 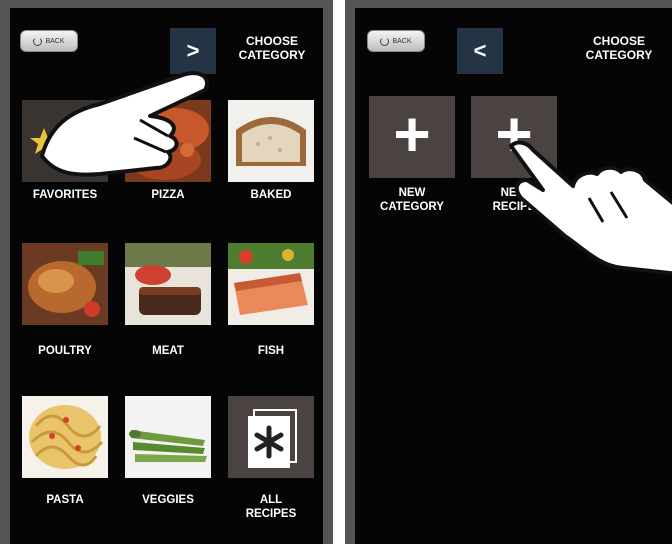 I want to click on new-recipe-label: NEW RECIPE, so click(x=514, y=200).